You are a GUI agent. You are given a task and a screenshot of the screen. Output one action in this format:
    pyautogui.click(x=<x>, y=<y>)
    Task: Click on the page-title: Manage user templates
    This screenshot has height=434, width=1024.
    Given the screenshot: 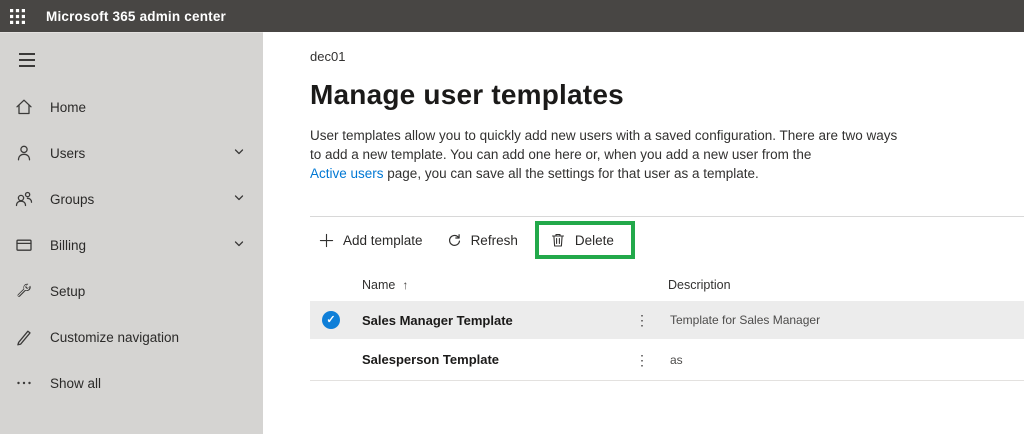 What is the action you would take?
    pyautogui.click(x=467, y=94)
    